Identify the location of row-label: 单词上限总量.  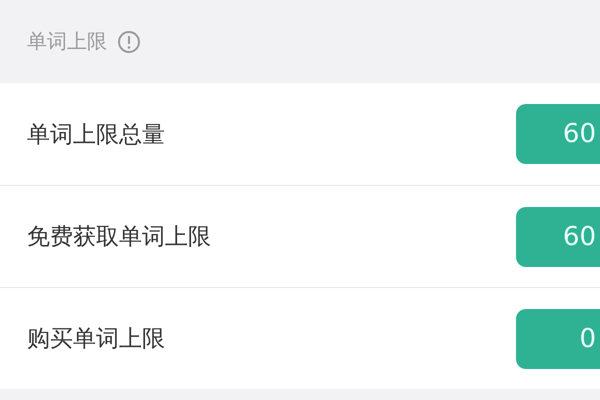
(96, 135).